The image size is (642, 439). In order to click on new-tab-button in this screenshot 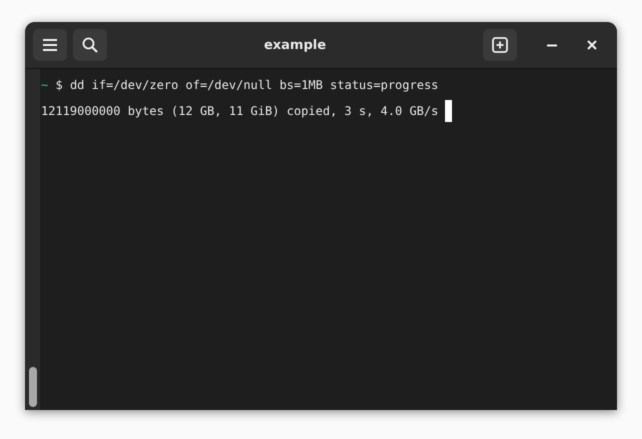, I will do `click(500, 45)`.